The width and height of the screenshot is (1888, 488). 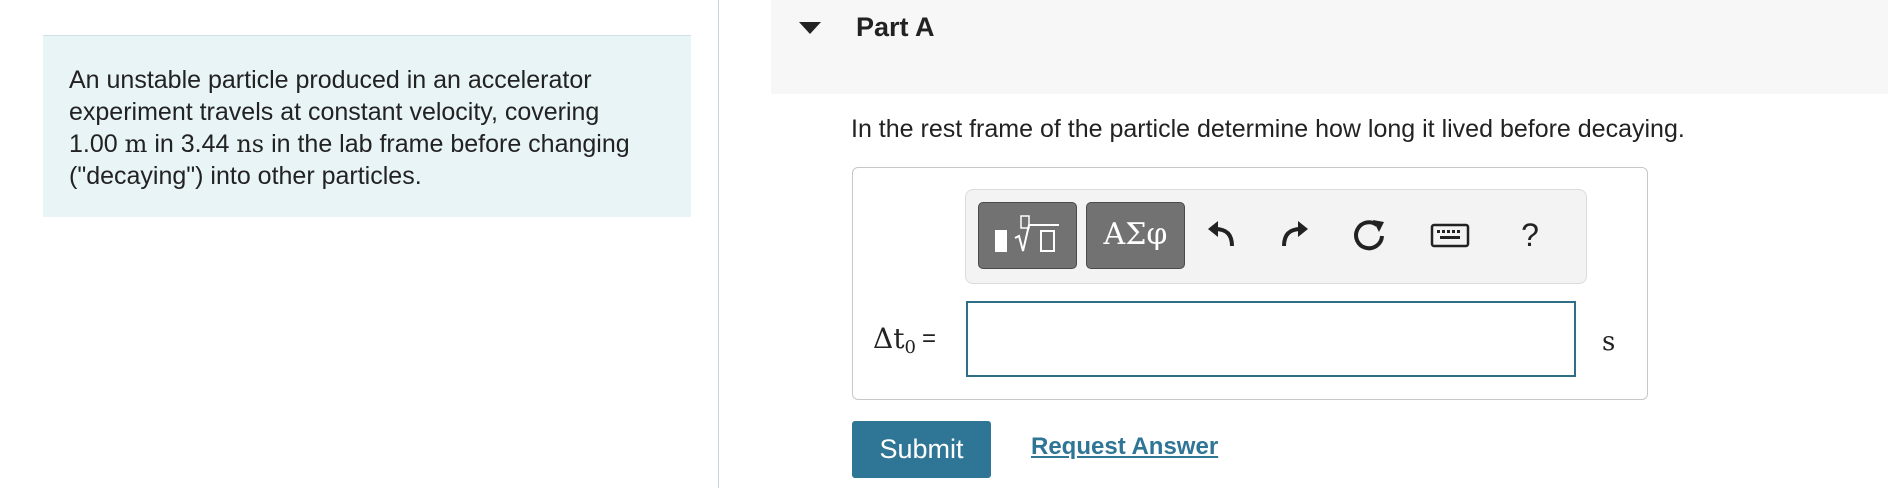 What do you see at coordinates (1609, 342) in the screenshot?
I see `answer-unit: s` at bounding box center [1609, 342].